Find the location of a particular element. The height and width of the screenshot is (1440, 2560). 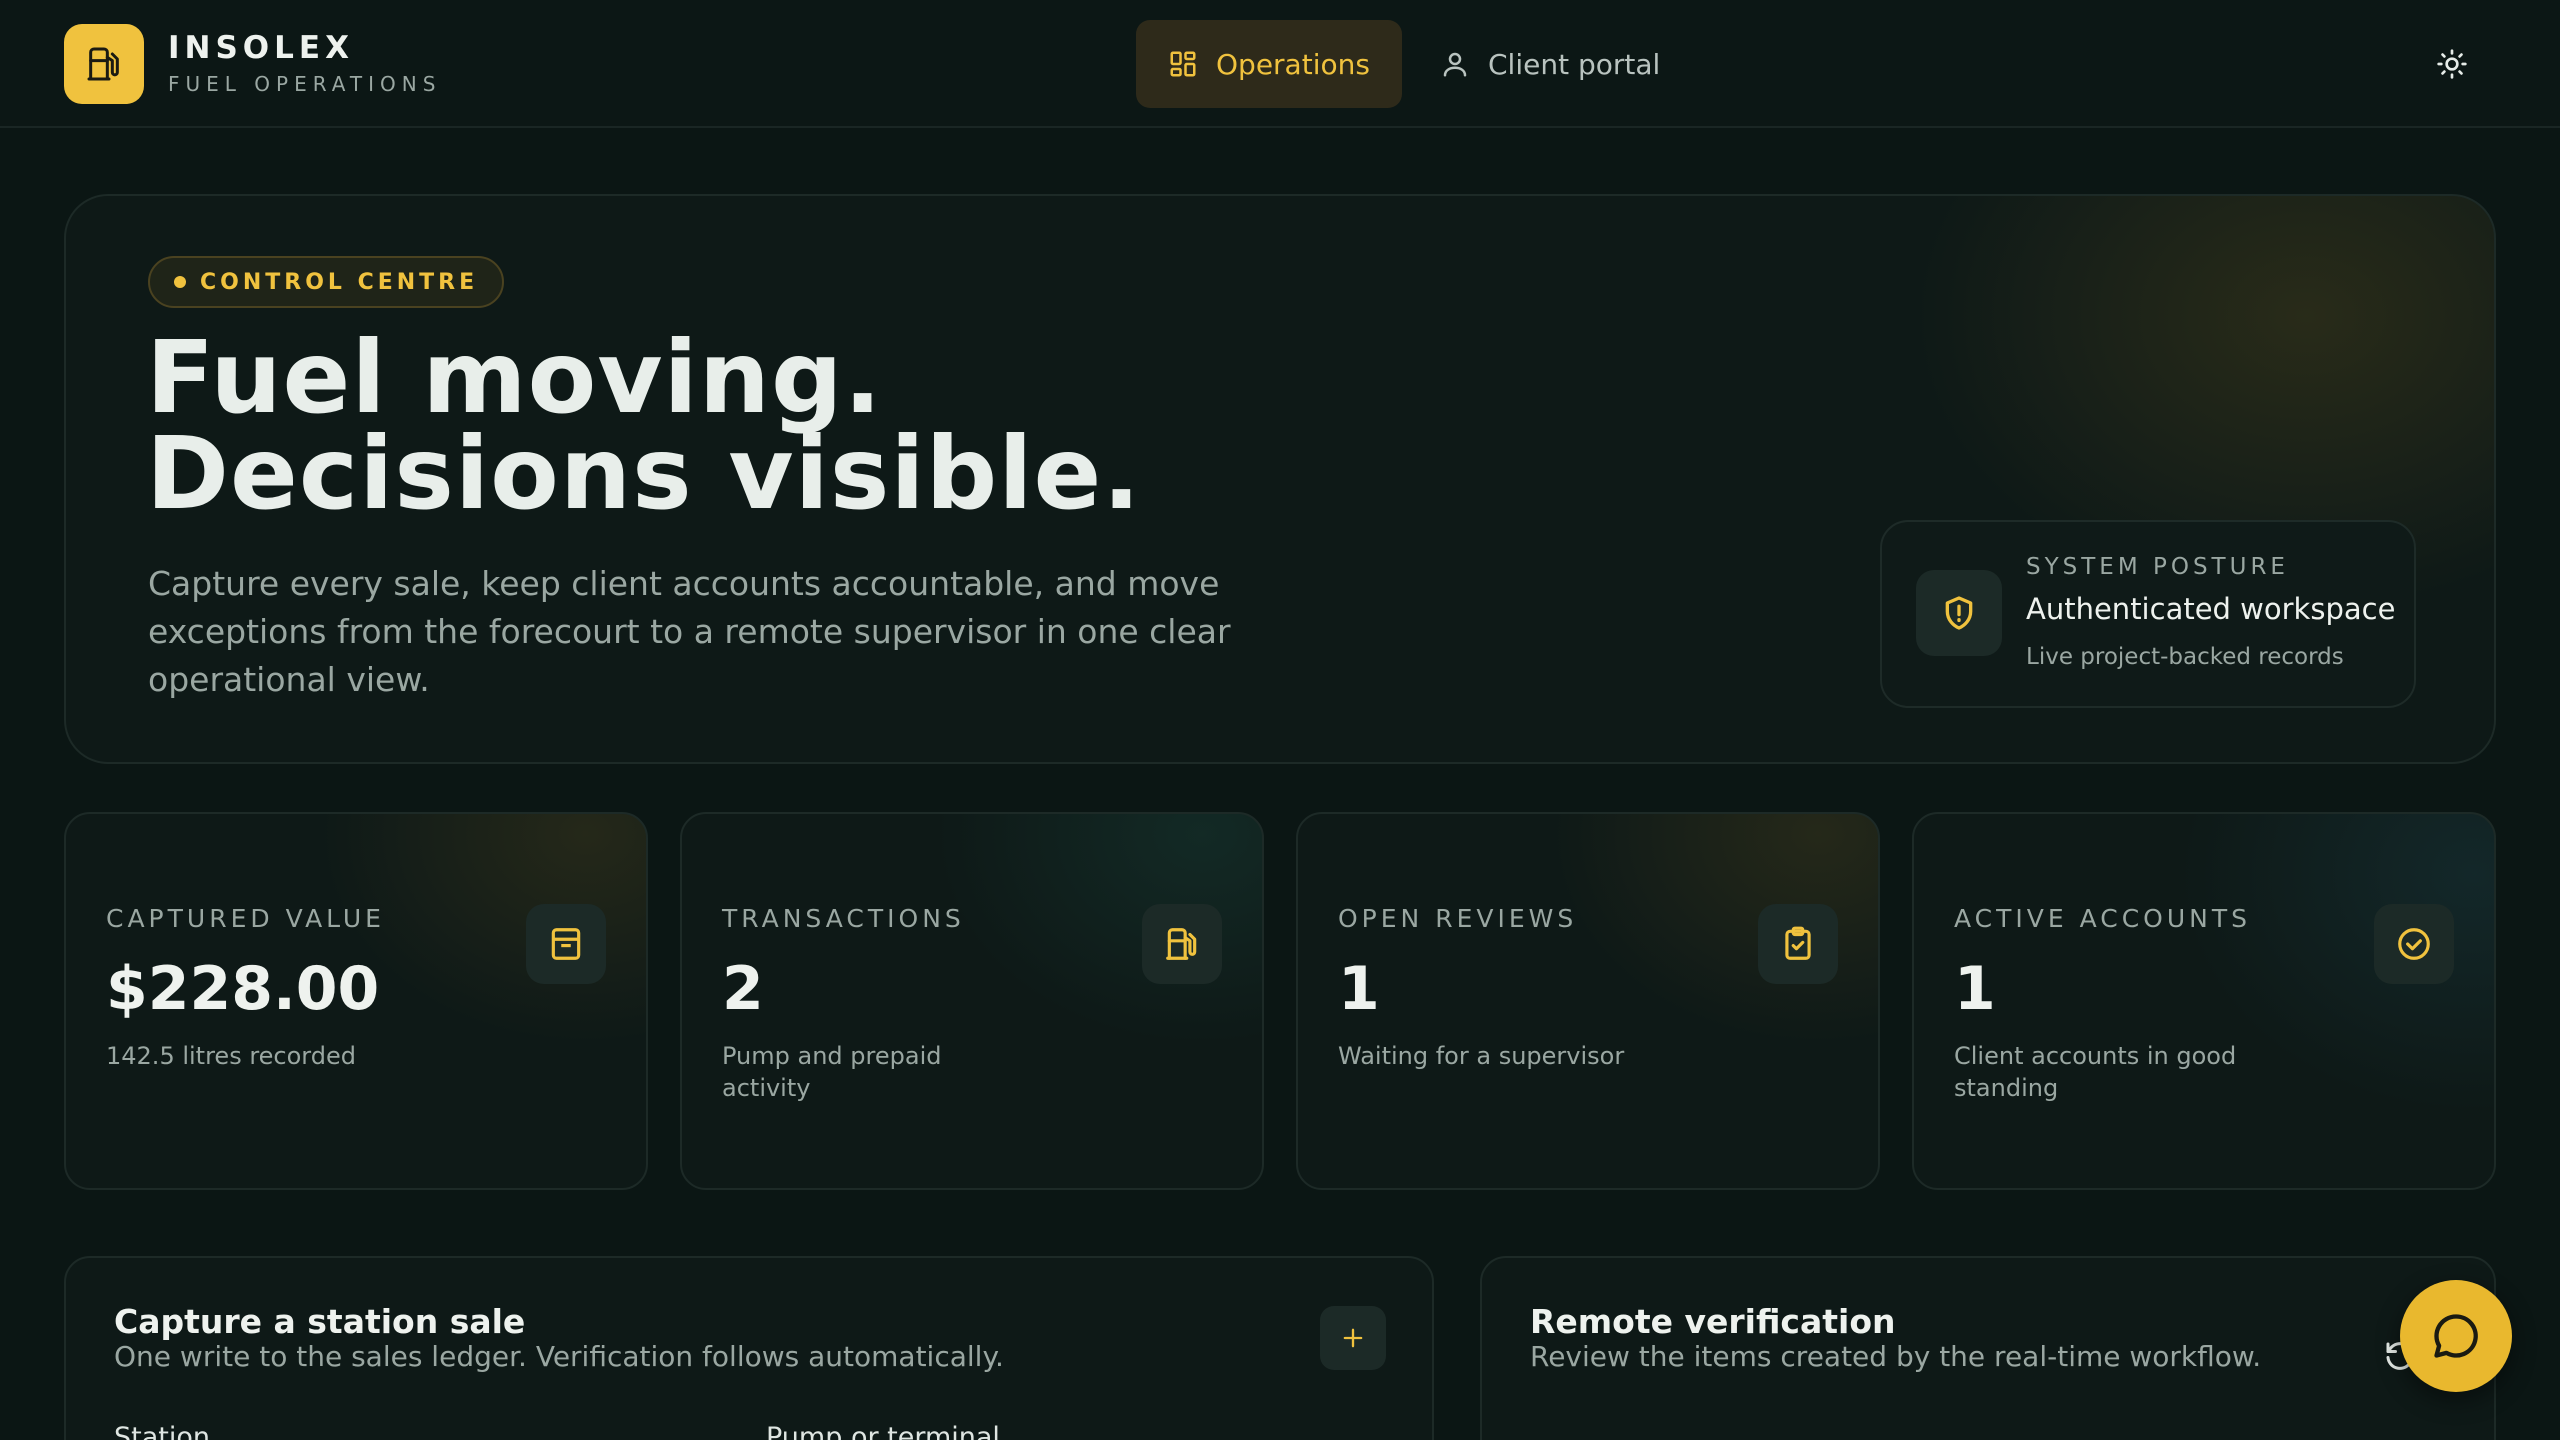

stat-caption: Client accounts in good standing is located at coordinates (2095, 1072).